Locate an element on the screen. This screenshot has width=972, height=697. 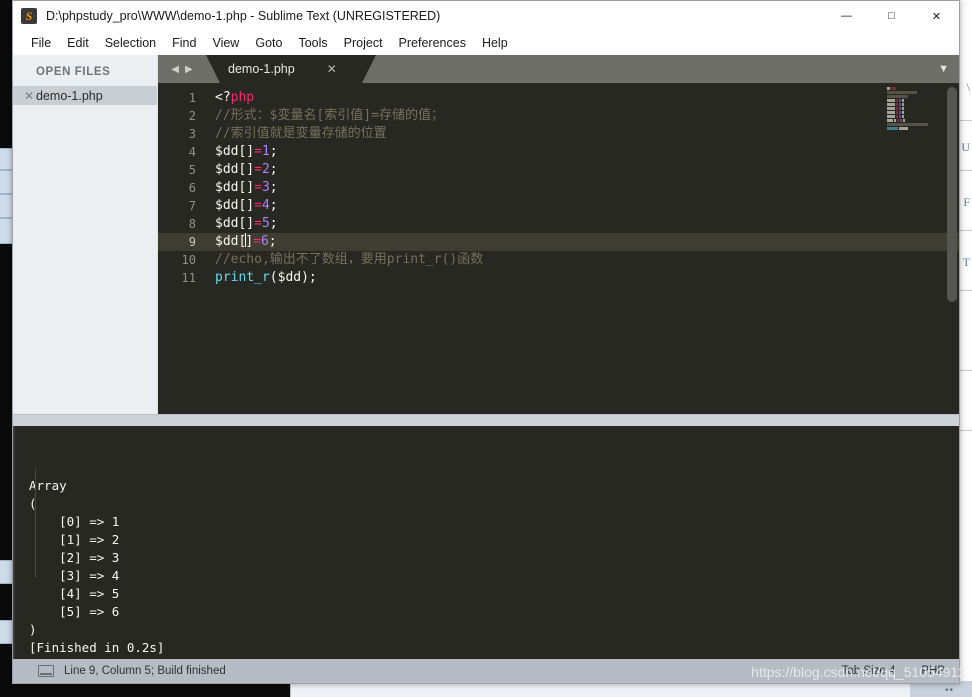
console-line-1: ( is located at coordinates (33, 503).